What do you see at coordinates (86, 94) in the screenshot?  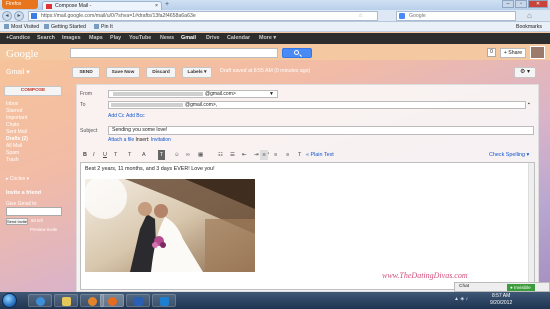 I see `from-label: From` at bounding box center [86, 94].